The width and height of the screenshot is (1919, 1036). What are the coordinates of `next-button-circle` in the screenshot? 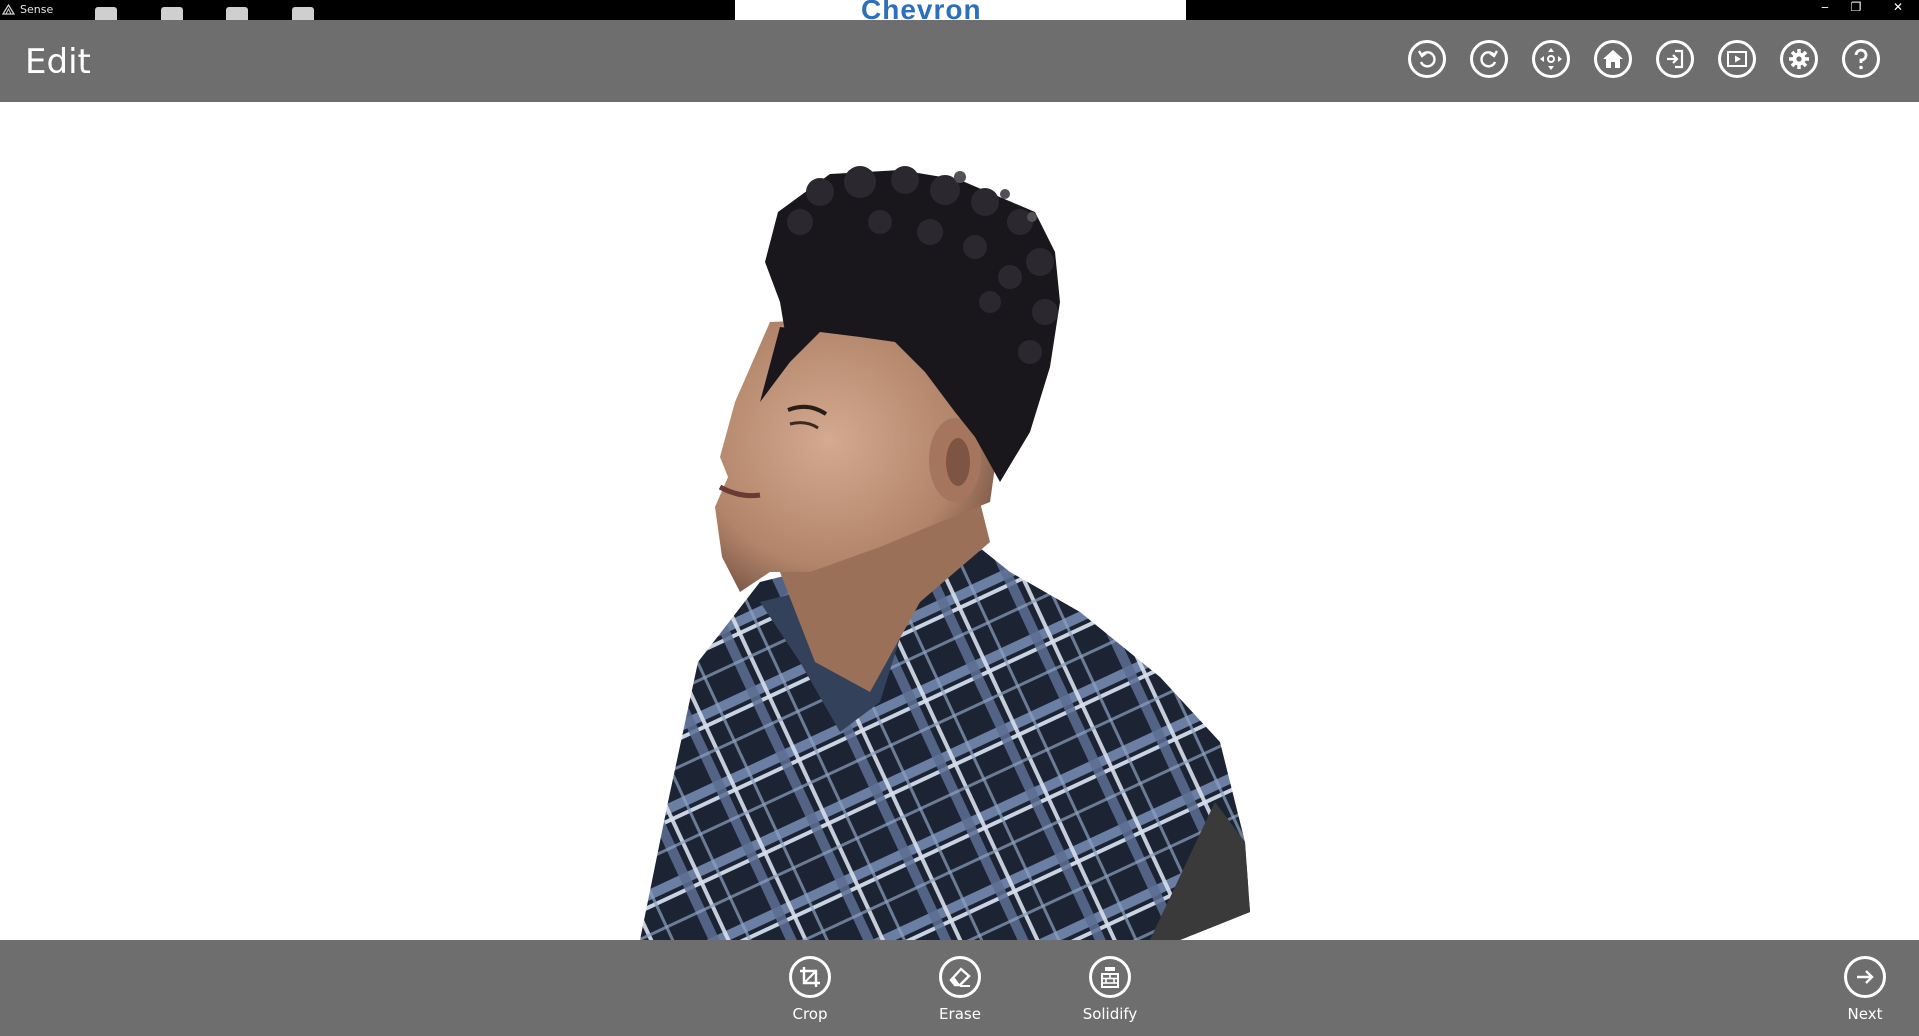 It's located at (1865, 977).